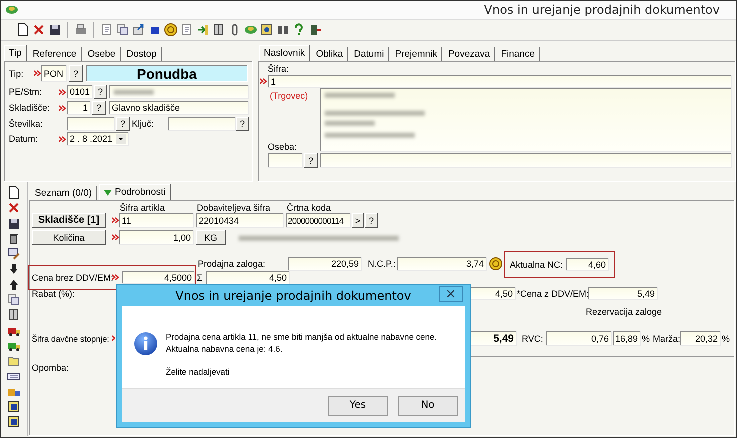 The image size is (737, 438). I want to click on tab: Dostop, so click(142, 54).